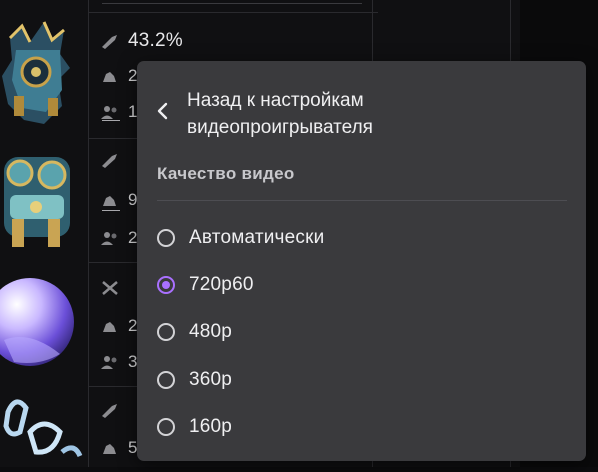  I want to click on quality-option-160p: 160p, so click(194, 427).